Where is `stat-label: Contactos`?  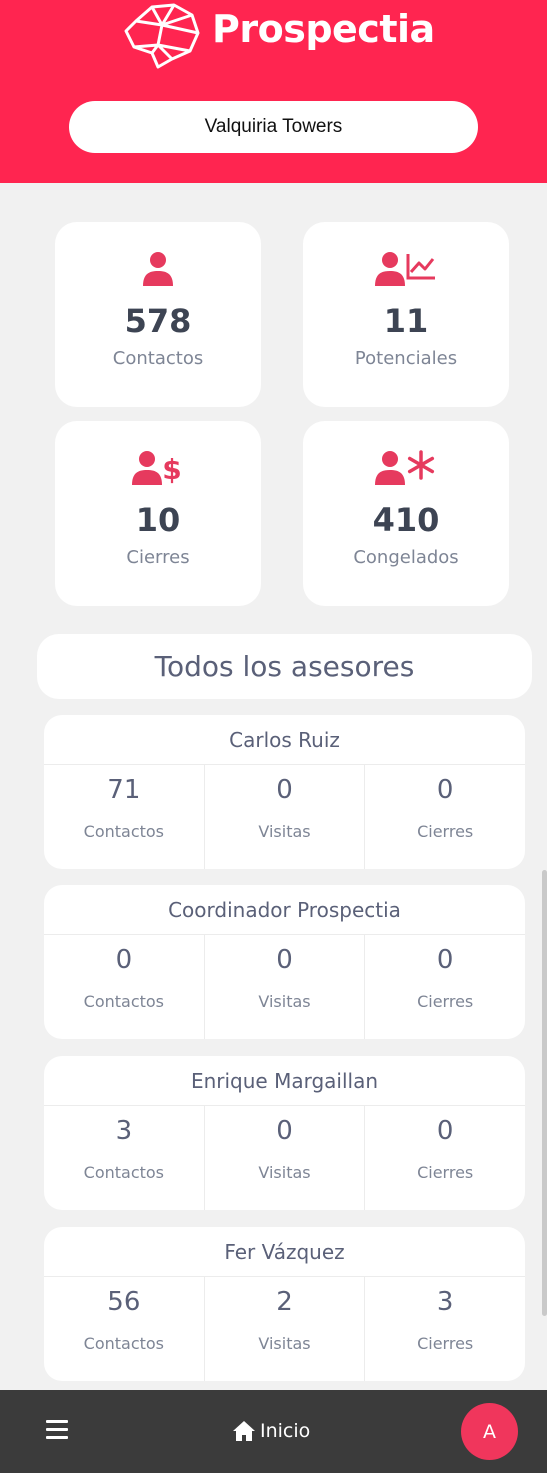
stat-label: Contactos is located at coordinates (158, 358).